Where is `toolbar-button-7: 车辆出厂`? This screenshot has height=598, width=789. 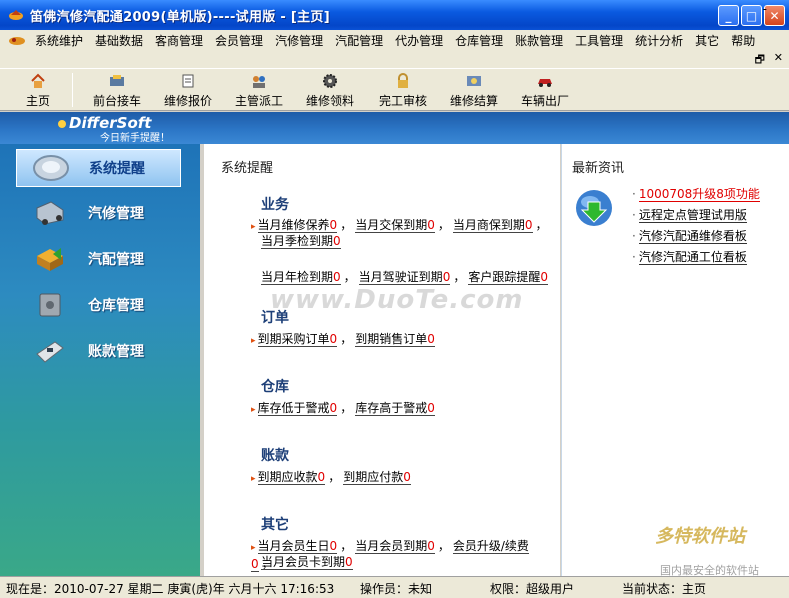 toolbar-button-7: 车辆出厂 is located at coordinates (545, 90).